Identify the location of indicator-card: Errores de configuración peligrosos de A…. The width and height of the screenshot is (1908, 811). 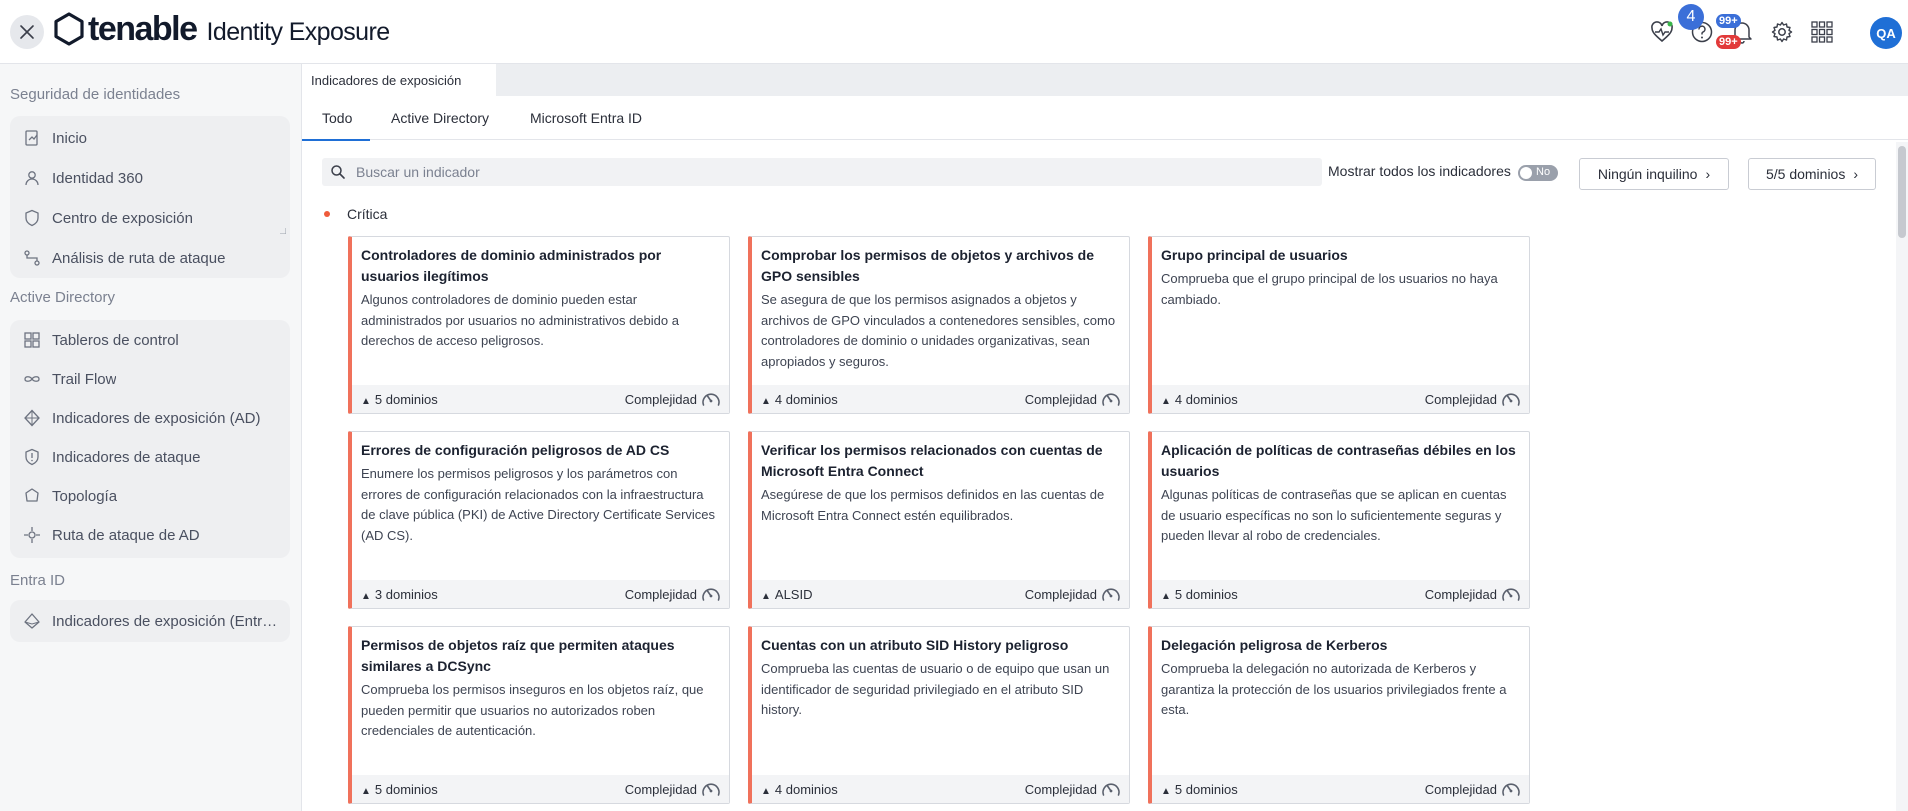
(539, 520).